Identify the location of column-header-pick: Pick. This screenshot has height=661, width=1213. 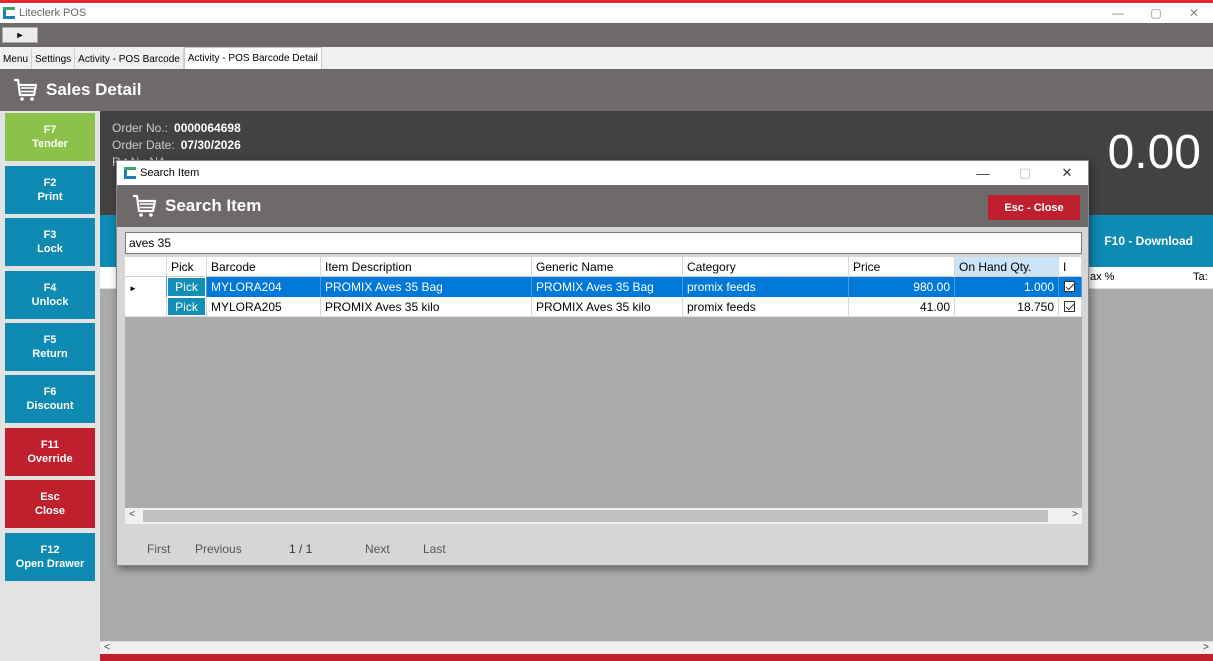
(187, 267).